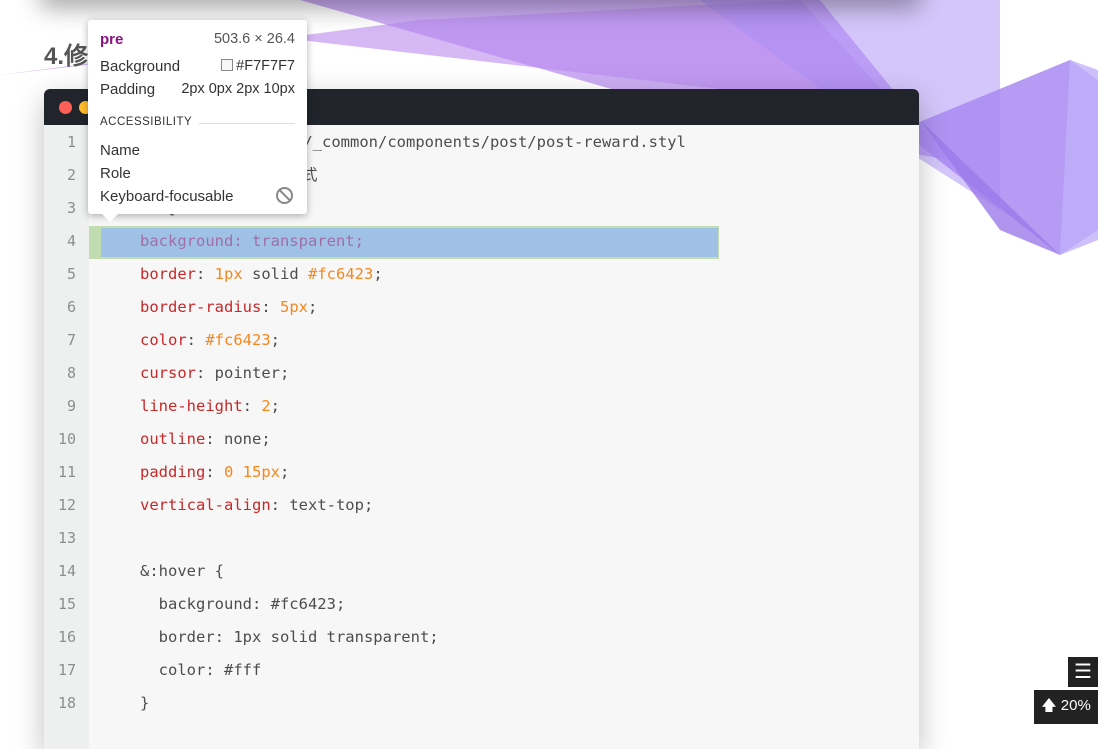 The width and height of the screenshot is (1098, 749). What do you see at coordinates (1075, 705) in the screenshot?
I see `scroll-progress-label: 20%` at bounding box center [1075, 705].